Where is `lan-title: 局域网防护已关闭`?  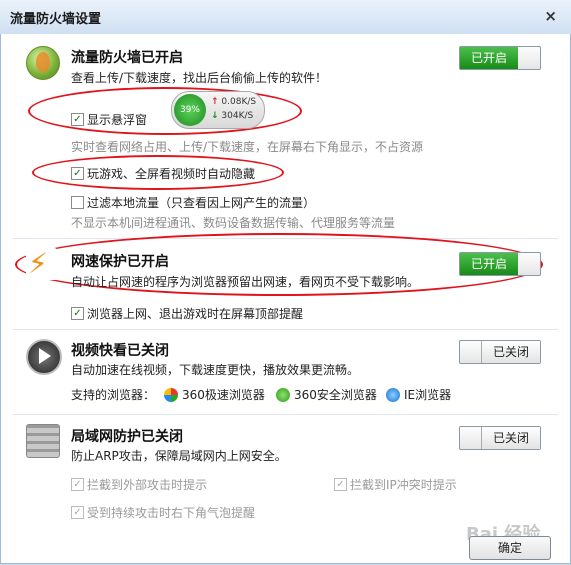 lan-title: 局域网防护已关闭 is located at coordinates (127, 437).